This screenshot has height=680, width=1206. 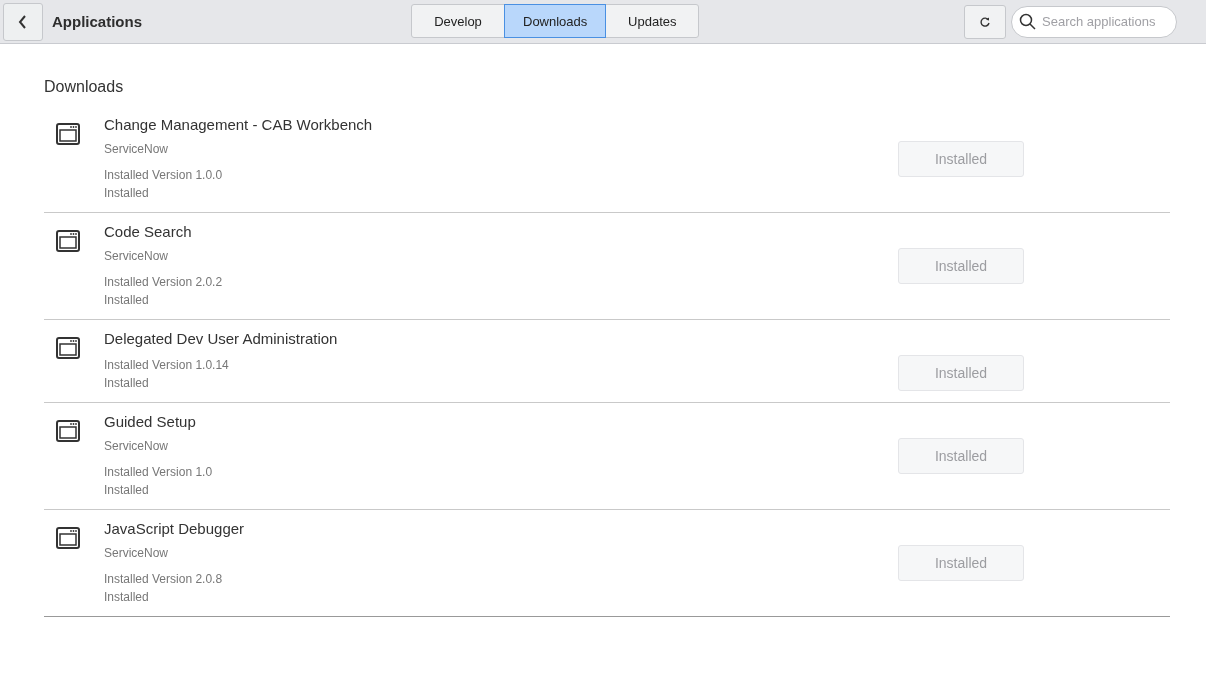 I want to click on back-button, so click(x=23, y=21).